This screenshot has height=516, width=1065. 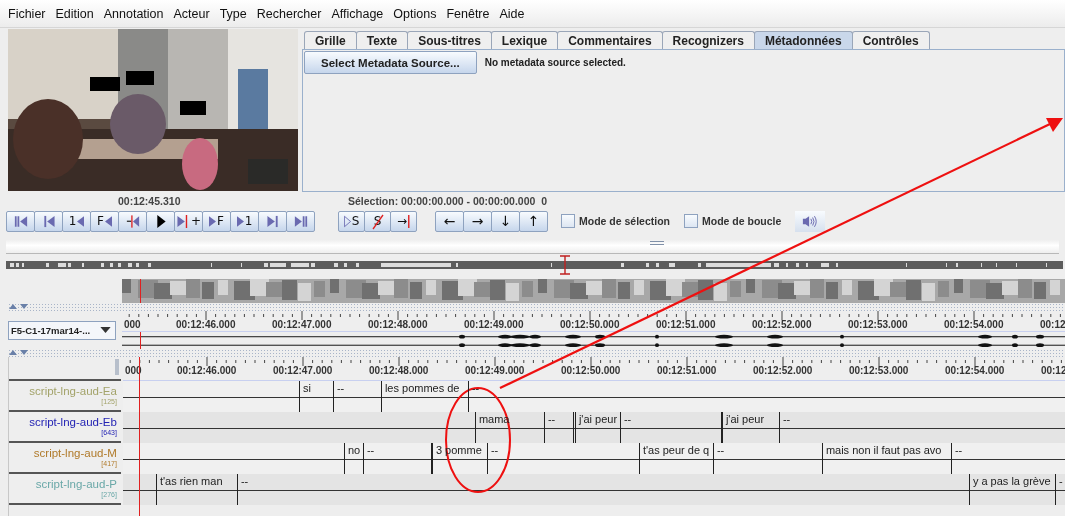 What do you see at coordinates (403, 221) in the screenshot?
I see `go-to-selection-button: →` at bounding box center [403, 221].